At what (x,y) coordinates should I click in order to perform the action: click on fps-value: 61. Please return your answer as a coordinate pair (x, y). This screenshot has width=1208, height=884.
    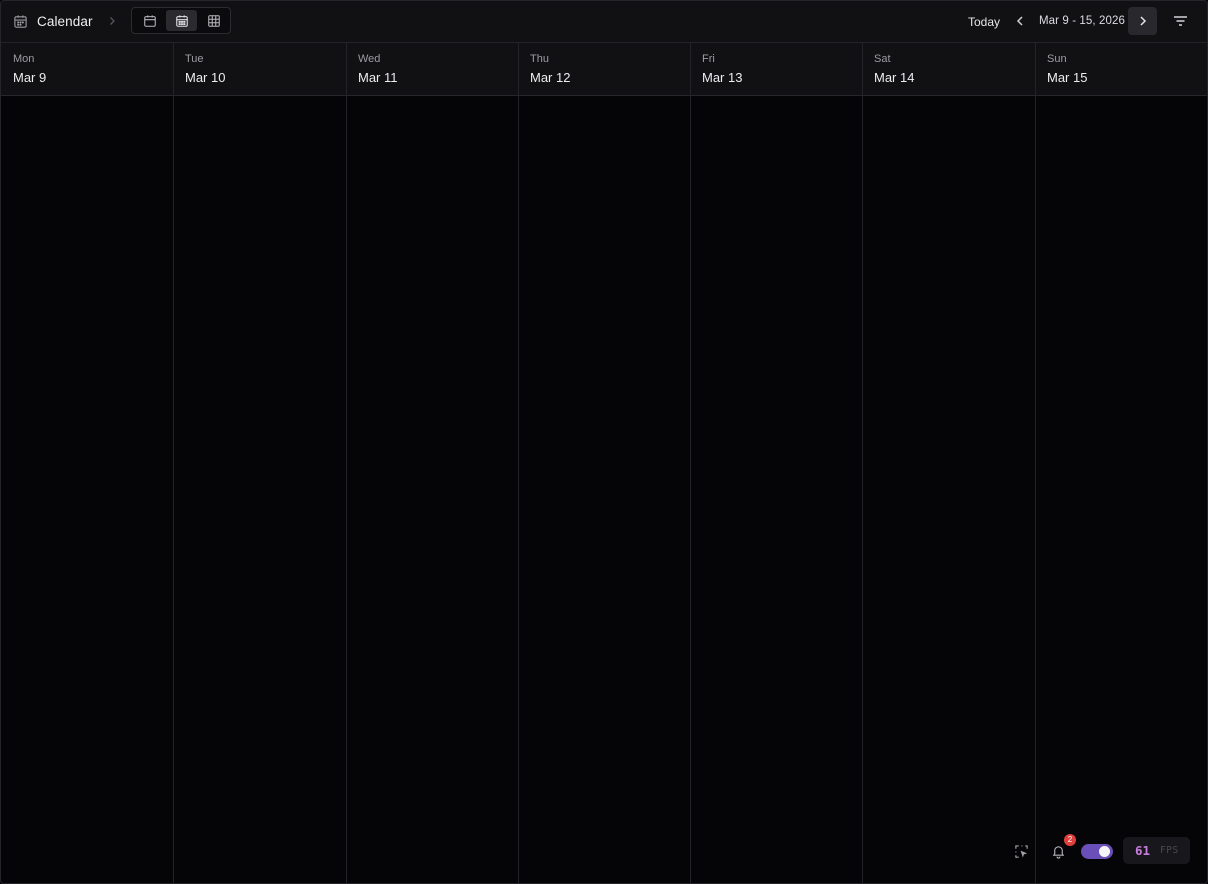
    Looking at the image, I should click on (1143, 850).